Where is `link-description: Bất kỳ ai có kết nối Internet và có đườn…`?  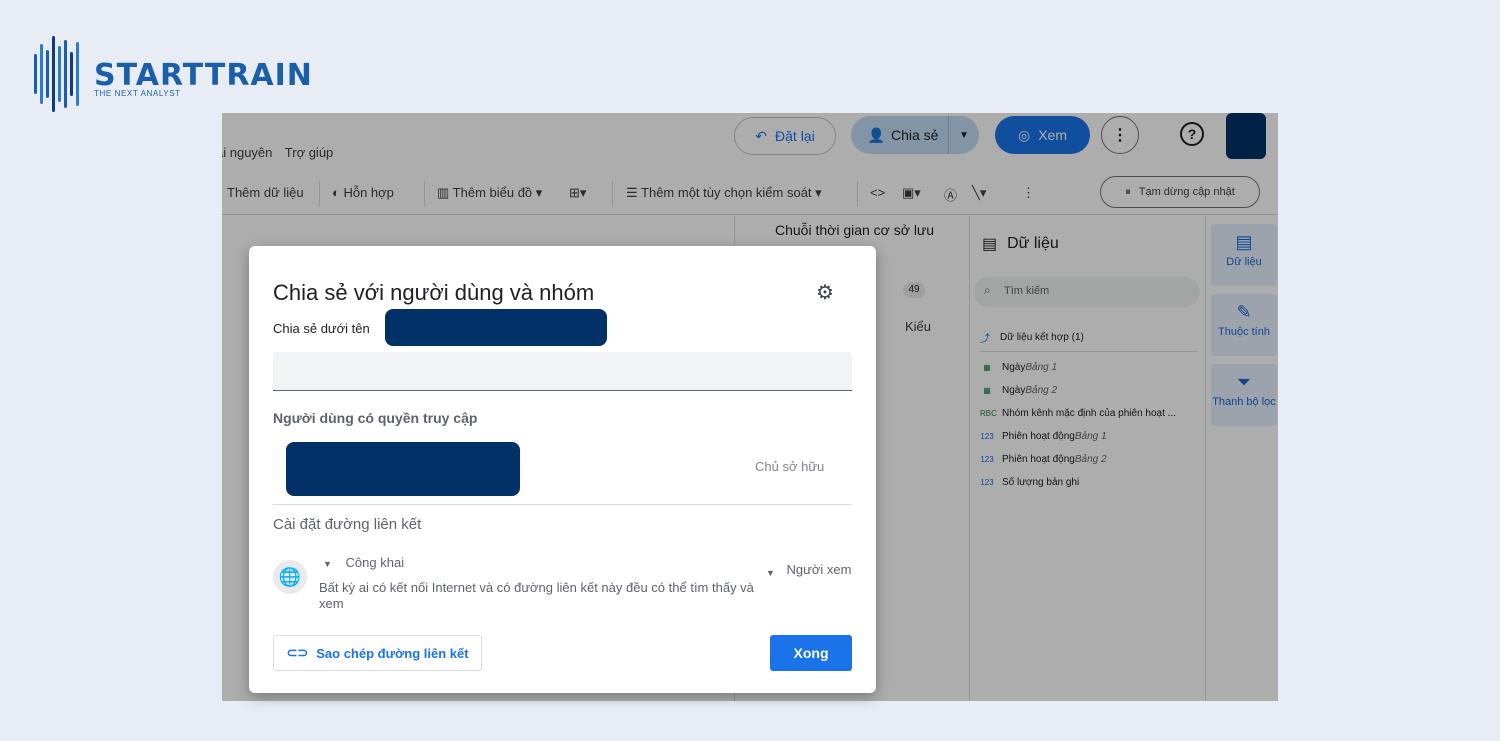
link-description: Bất kỳ ai có kết nối Internet và có đườn… is located at coordinates (536, 595).